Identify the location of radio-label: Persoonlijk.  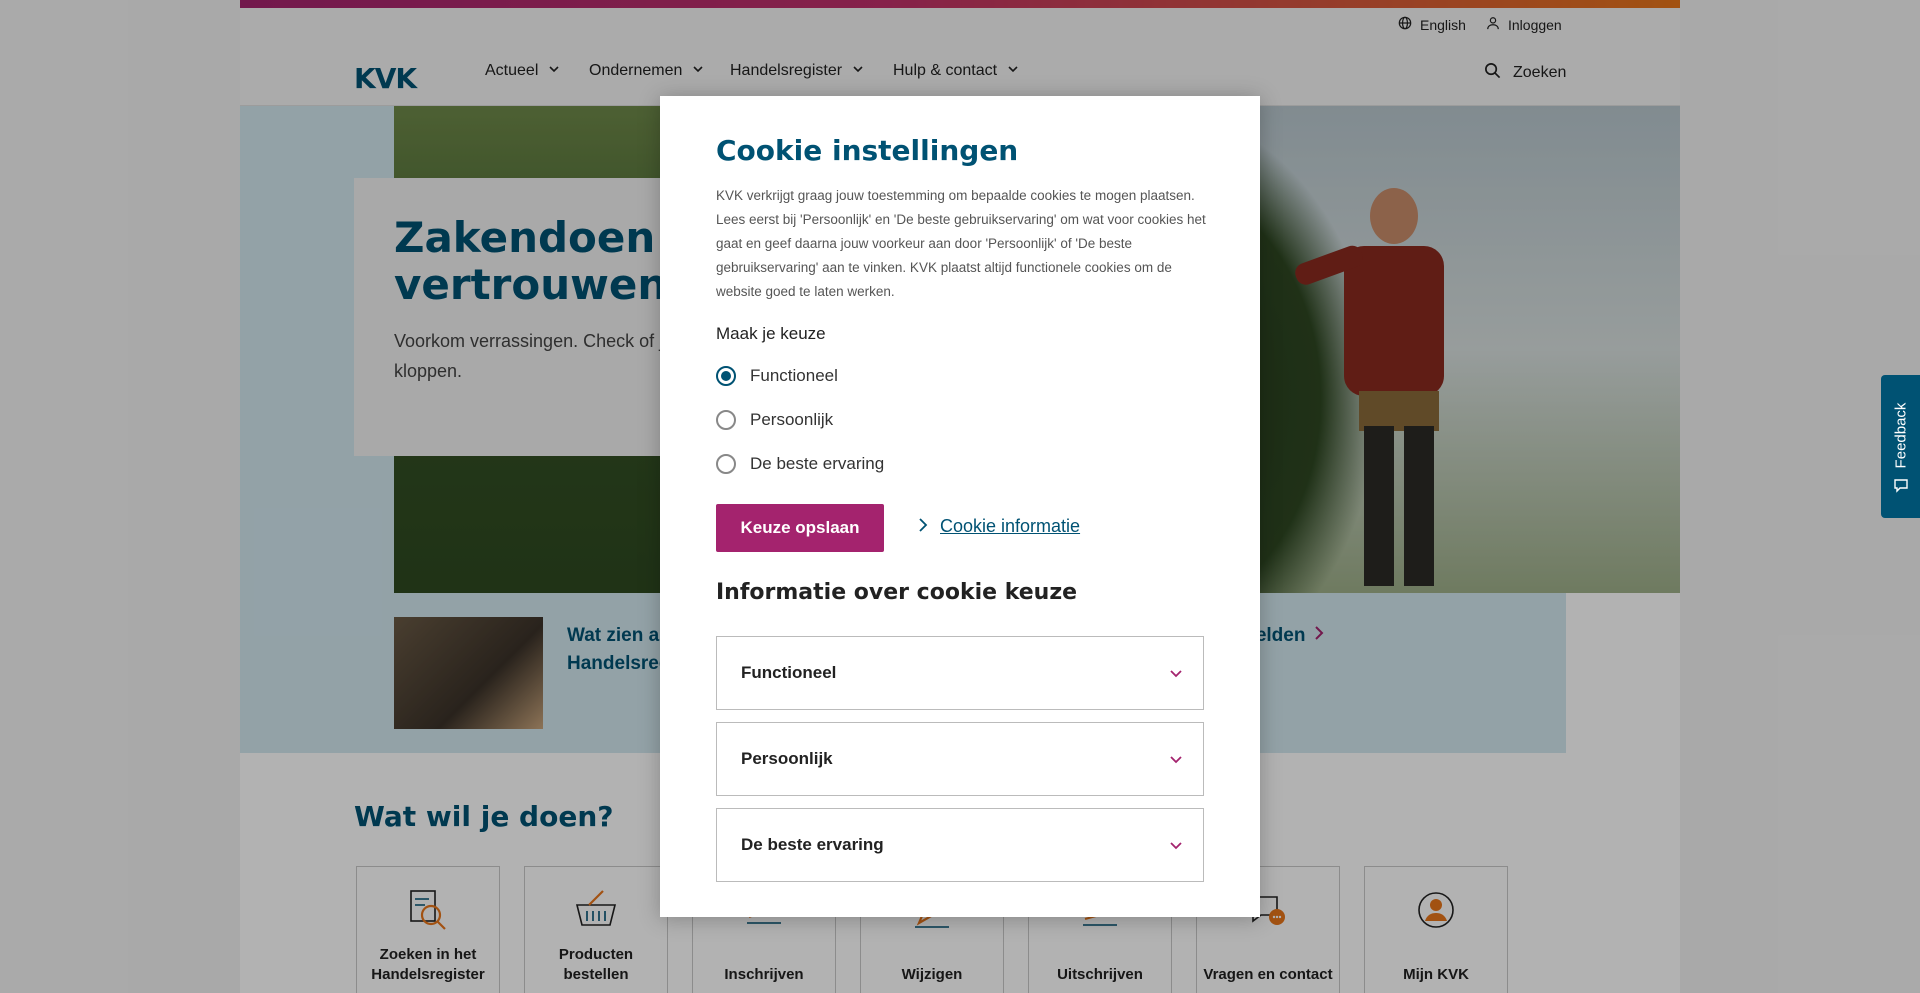
(792, 419).